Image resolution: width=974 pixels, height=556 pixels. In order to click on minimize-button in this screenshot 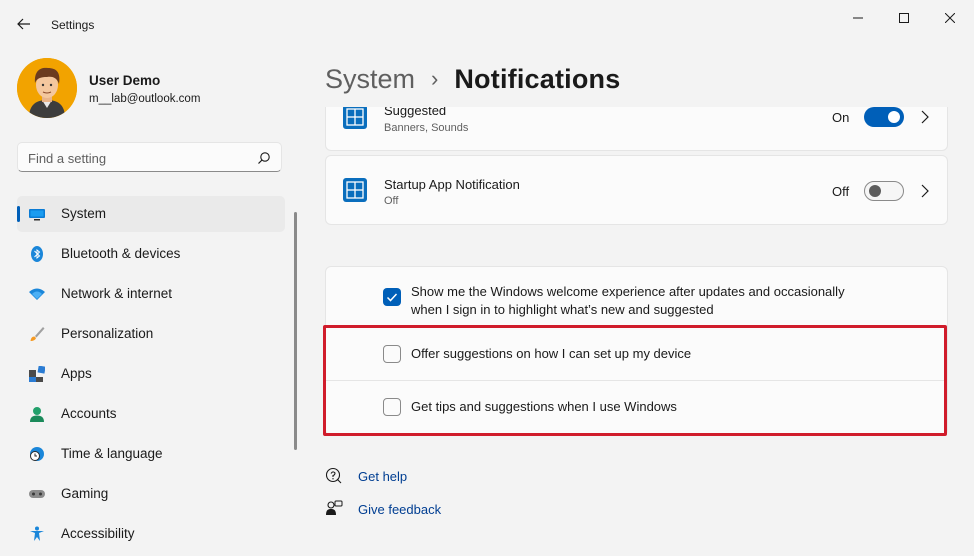, I will do `click(858, 18)`.